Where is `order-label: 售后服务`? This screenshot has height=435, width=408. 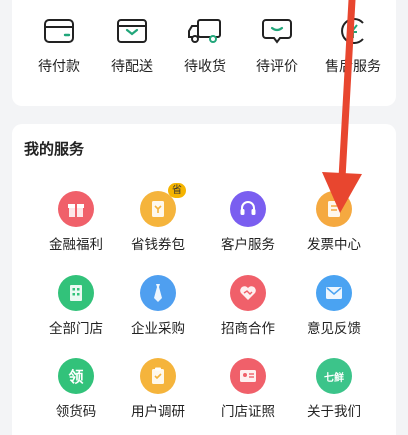 order-label: 售后服务 is located at coordinates (353, 67).